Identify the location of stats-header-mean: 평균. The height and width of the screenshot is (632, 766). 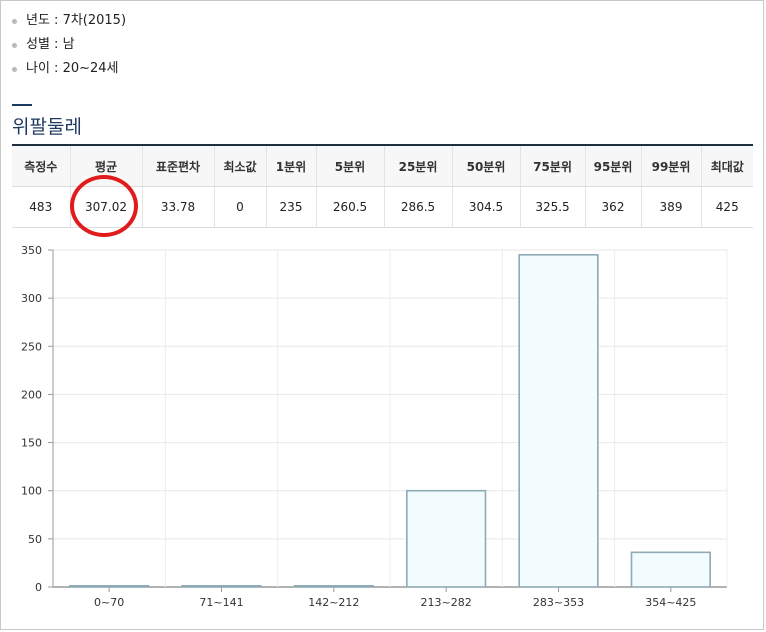
(105, 166).